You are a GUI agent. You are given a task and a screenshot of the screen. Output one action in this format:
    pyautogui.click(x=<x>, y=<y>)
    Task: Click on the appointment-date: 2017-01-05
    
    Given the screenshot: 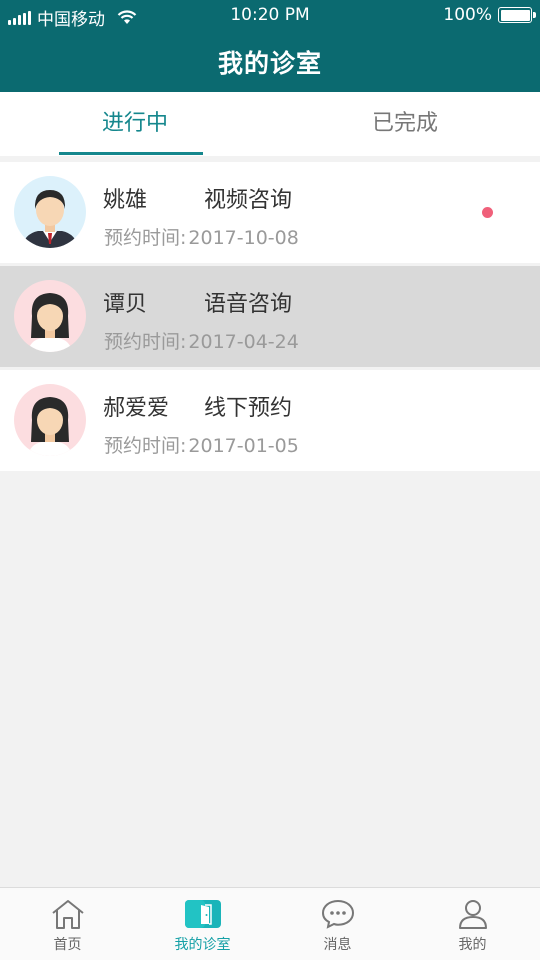 What is the action you would take?
    pyautogui.click(x=243, y=446)
    